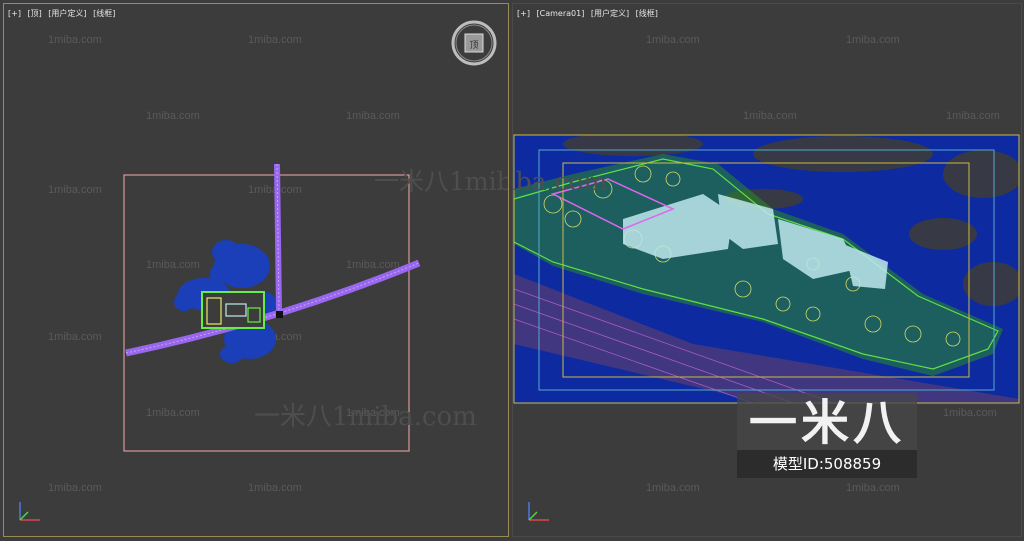 This screenshot has height=541, width=1024. I want to click on viewcube-face-label: 顶, so click(473, 45).